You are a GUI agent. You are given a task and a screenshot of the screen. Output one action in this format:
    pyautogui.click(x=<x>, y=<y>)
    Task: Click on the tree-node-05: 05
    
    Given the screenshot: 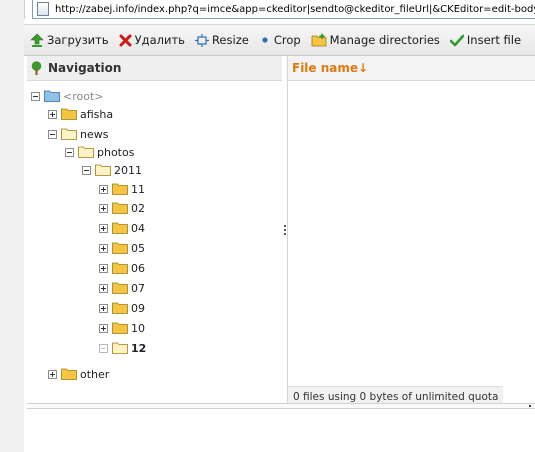 What is the action you would take?
    pyautogui.click(x=122, y=248)
    